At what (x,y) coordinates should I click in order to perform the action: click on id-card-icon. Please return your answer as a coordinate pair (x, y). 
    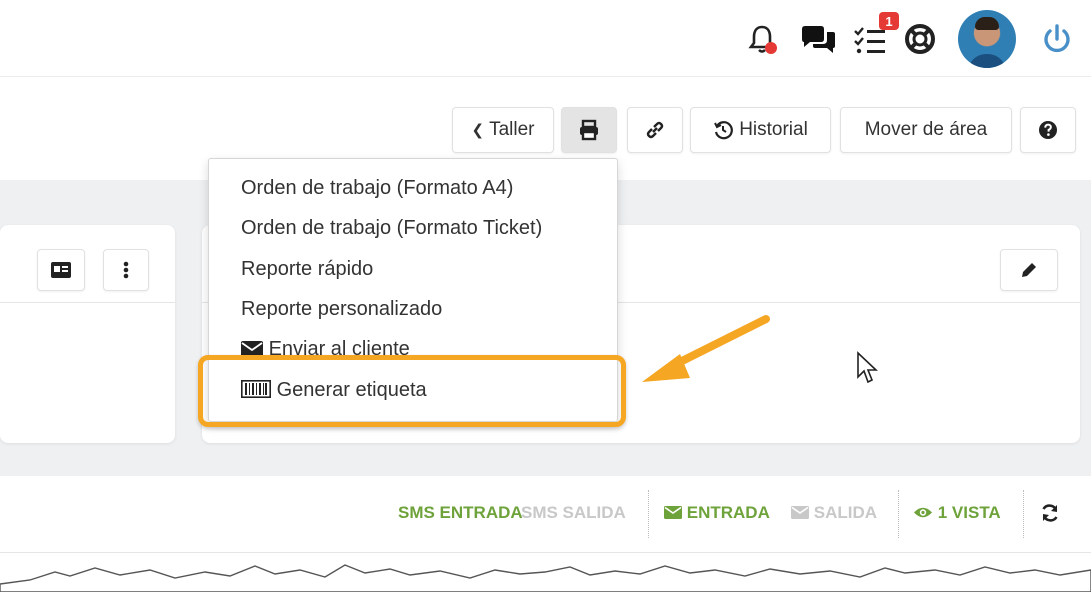
    Looking at the image, I should click on (61, 270).